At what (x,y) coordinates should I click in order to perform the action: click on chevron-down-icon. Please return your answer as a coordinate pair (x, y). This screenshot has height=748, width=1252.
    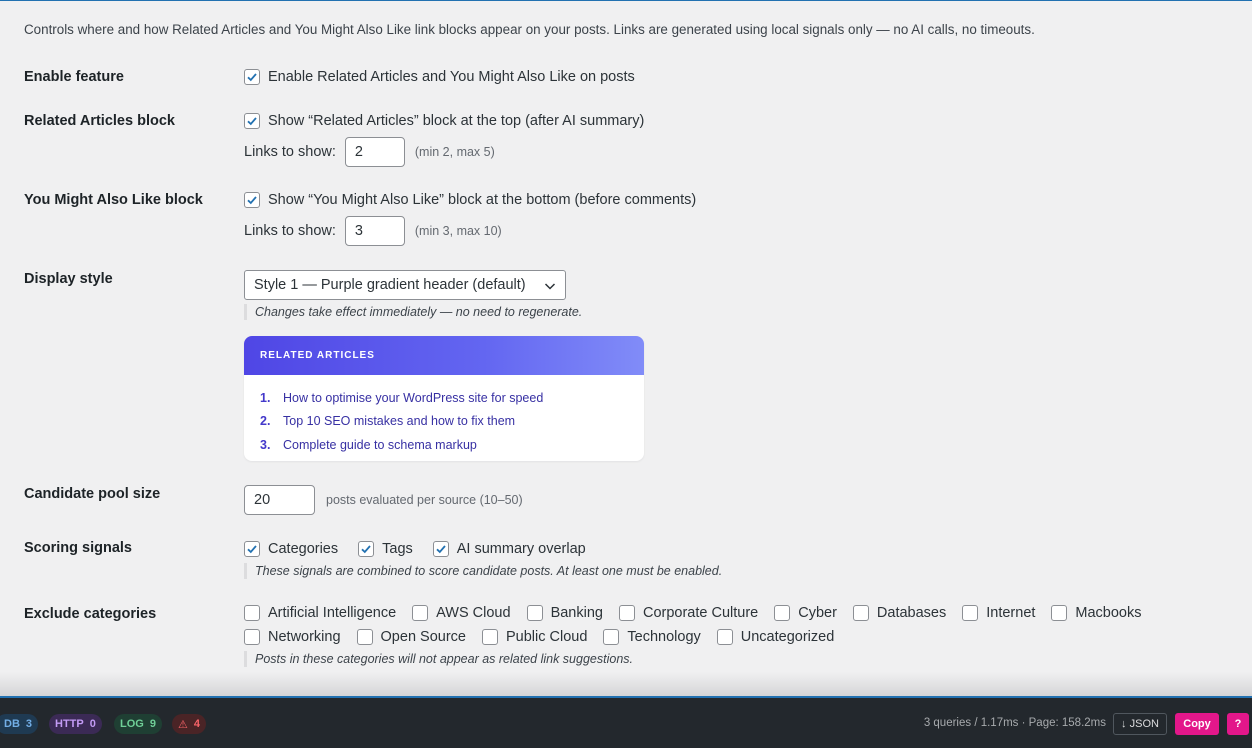
    Looking at the image, I should click on (550, 286).